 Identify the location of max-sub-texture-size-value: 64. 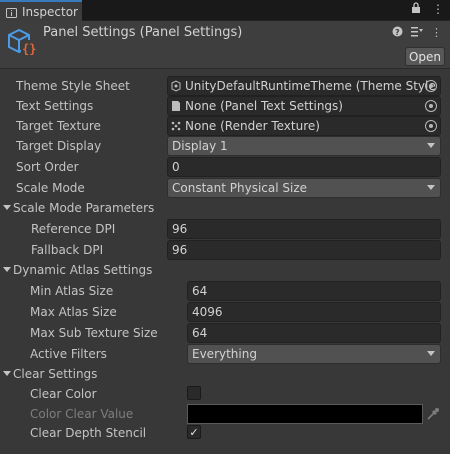
(200, 333).